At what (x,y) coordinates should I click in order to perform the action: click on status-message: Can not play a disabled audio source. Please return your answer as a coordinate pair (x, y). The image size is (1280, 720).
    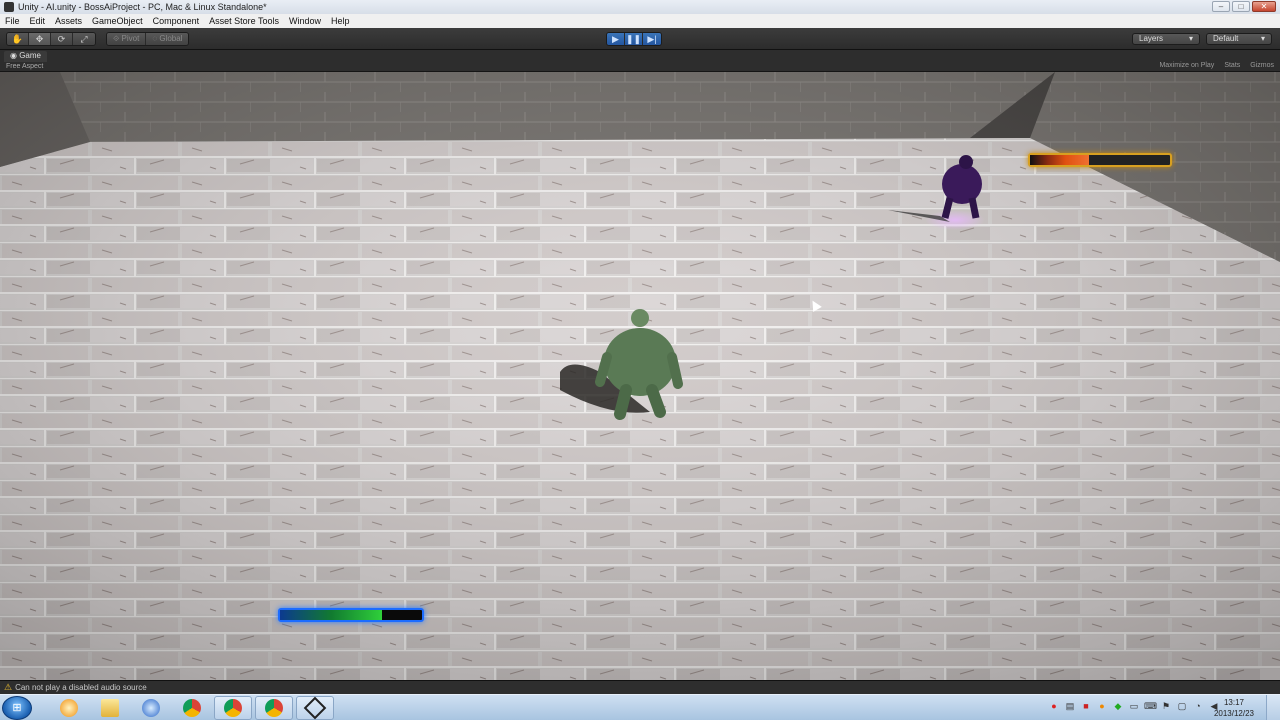
    Looking at the image, I should click on (81, 687).